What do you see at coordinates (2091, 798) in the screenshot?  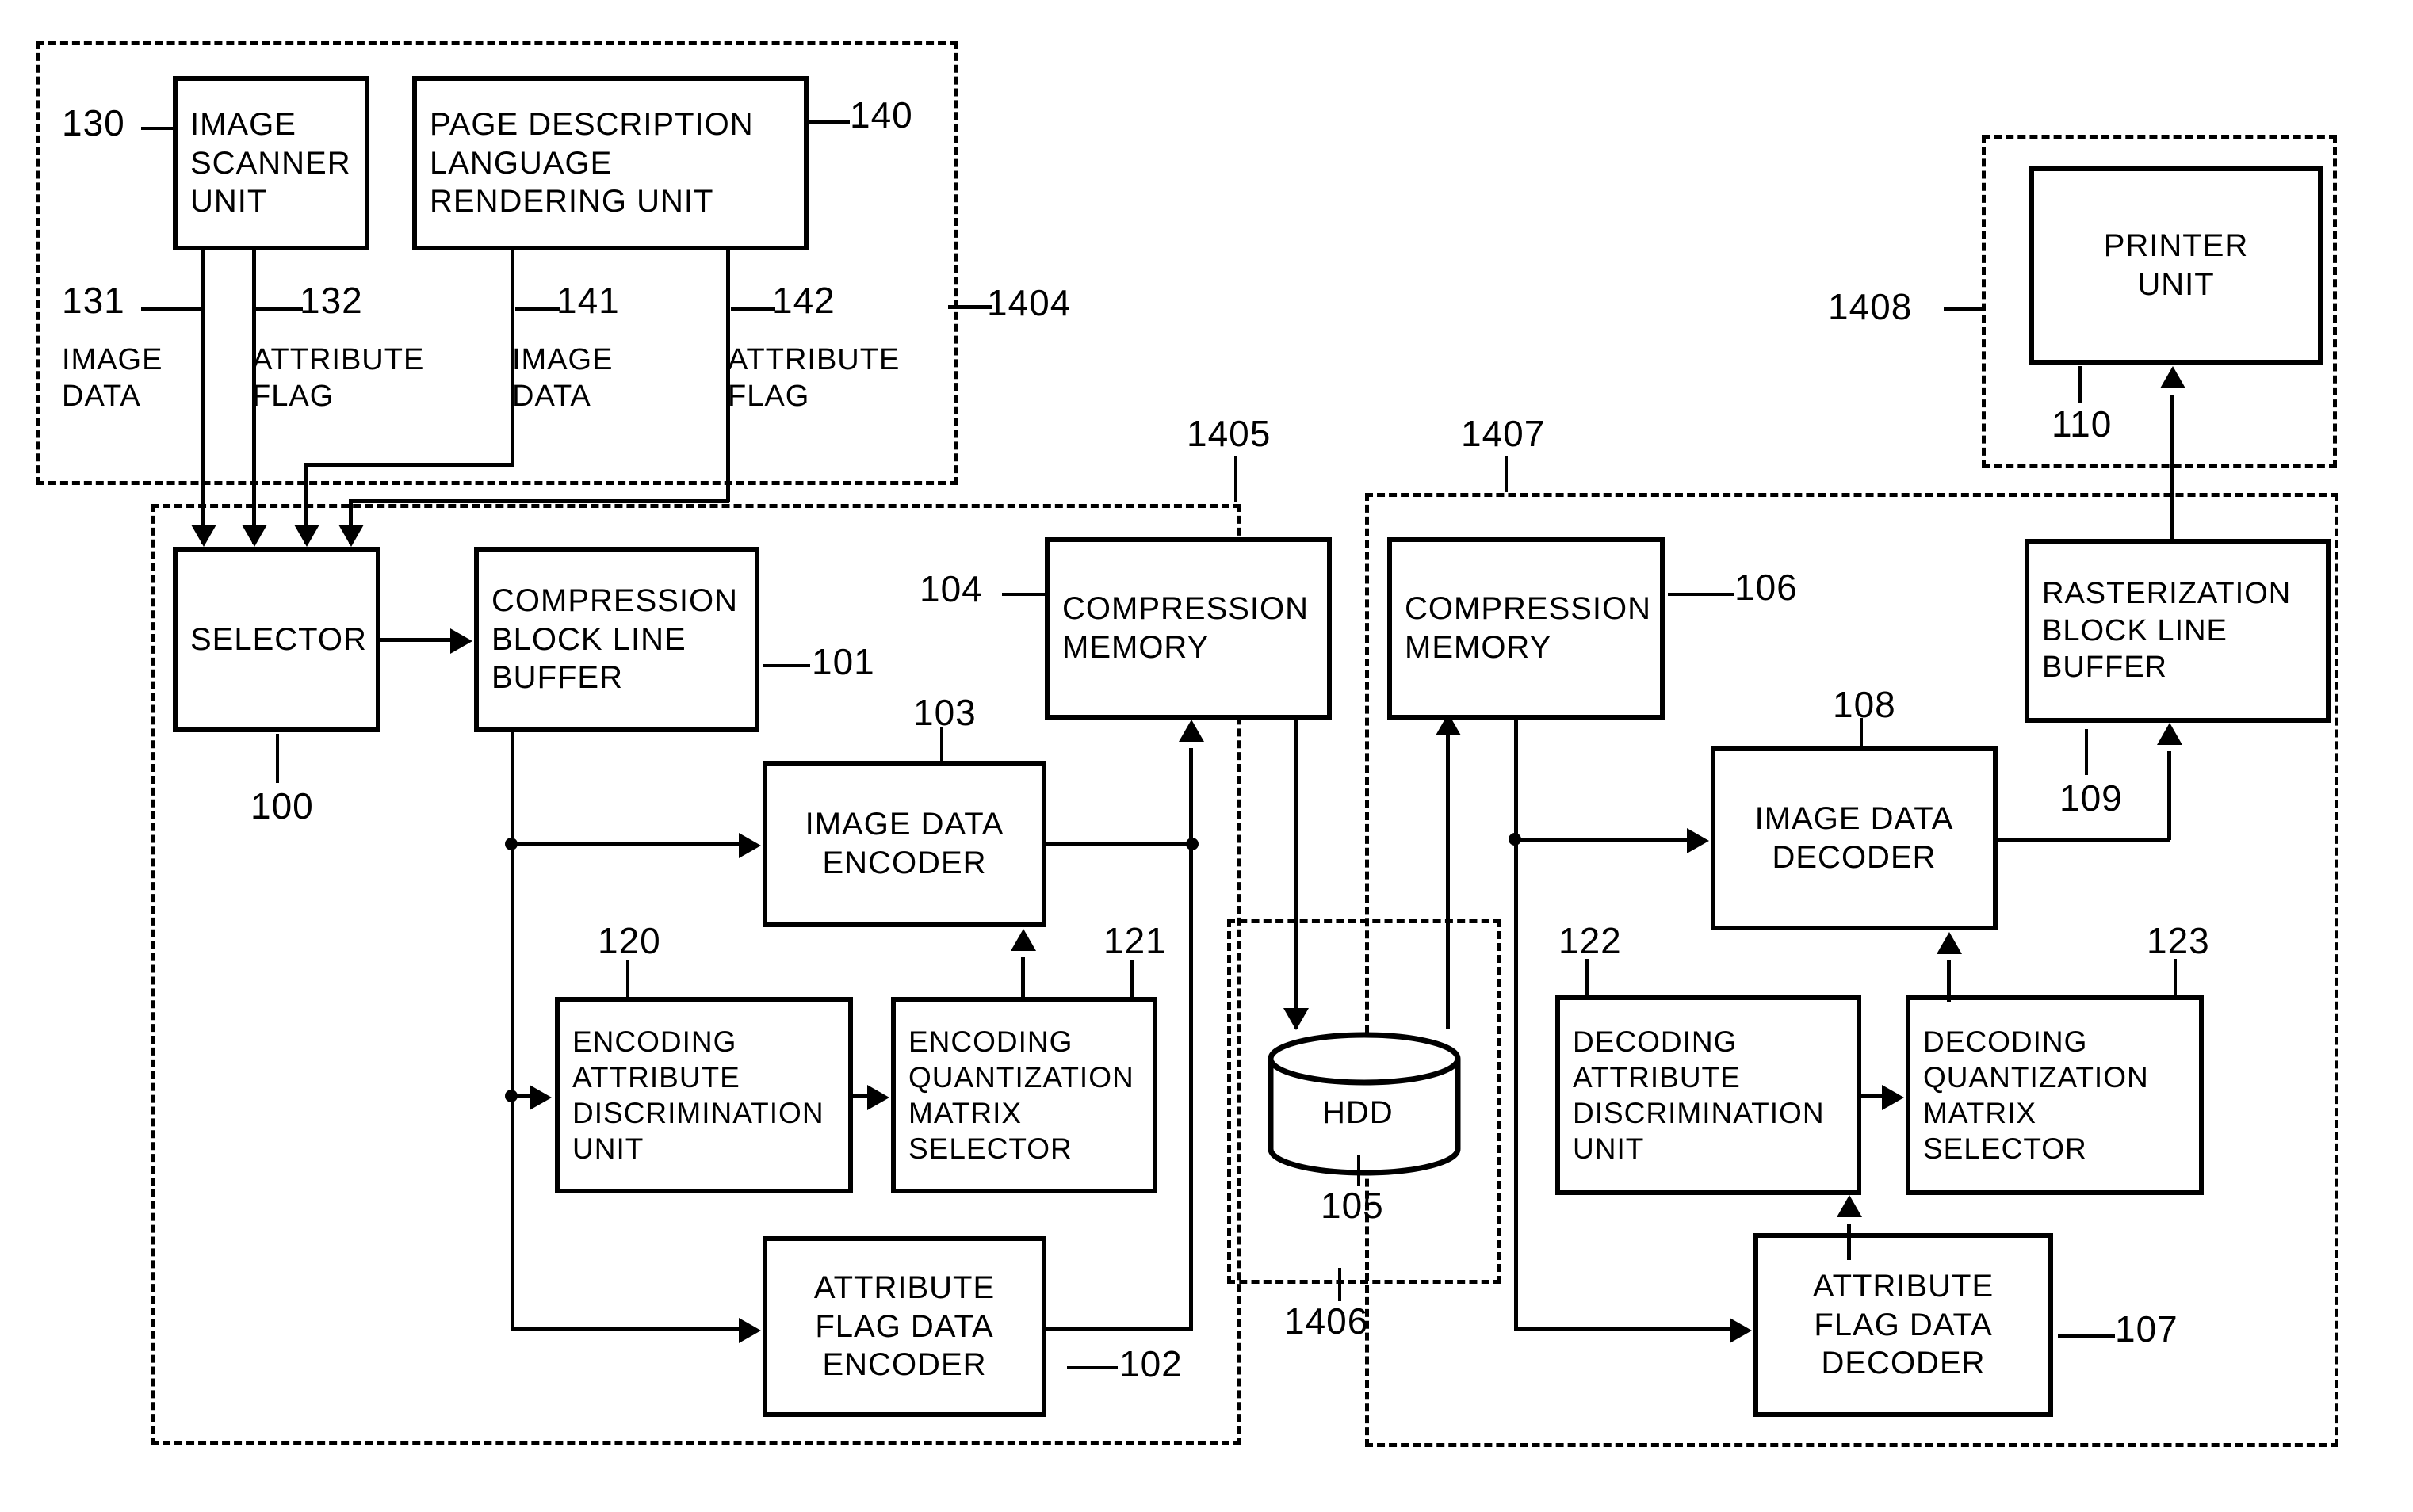 I see `ref-label-109: 109` at bounding box center [2091, 798].